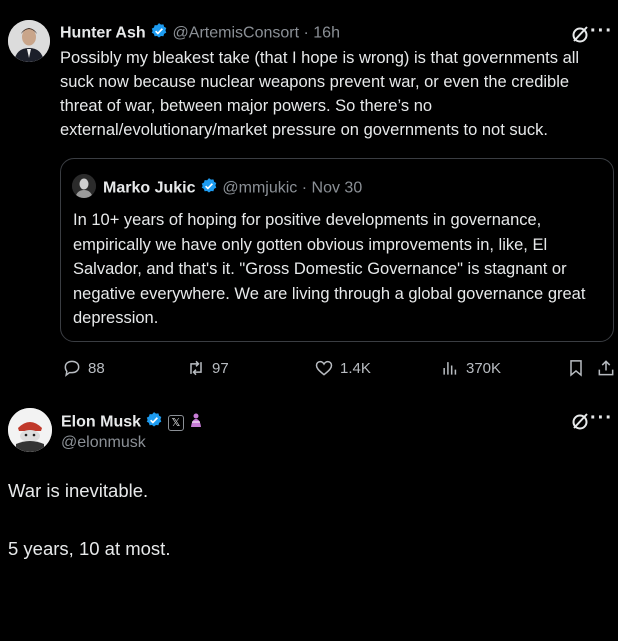 The image size is (618, 641). What do you see at coordinates (103, 33) in the screenshot?
I see `author-name: Hunter Ash` at bounding box center [103, 33].